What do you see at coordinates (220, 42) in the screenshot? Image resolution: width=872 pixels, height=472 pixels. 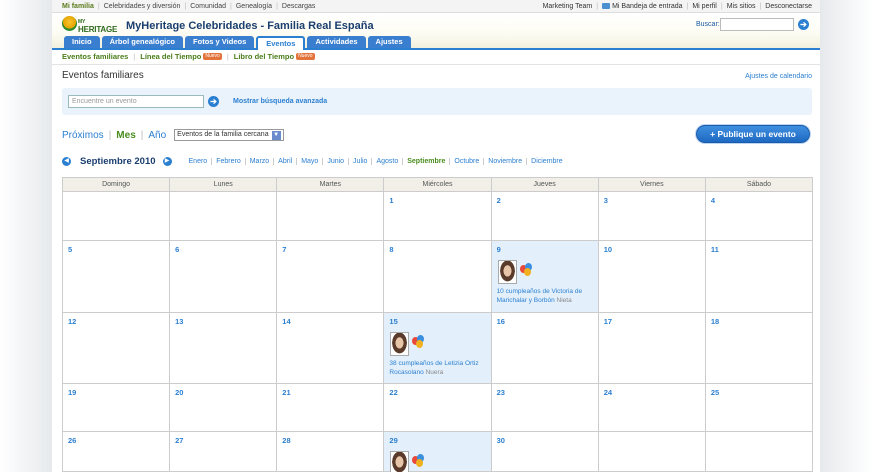 I see `tab-fotos-videos: Fotos y Videos` at bounding box center [220, 42].